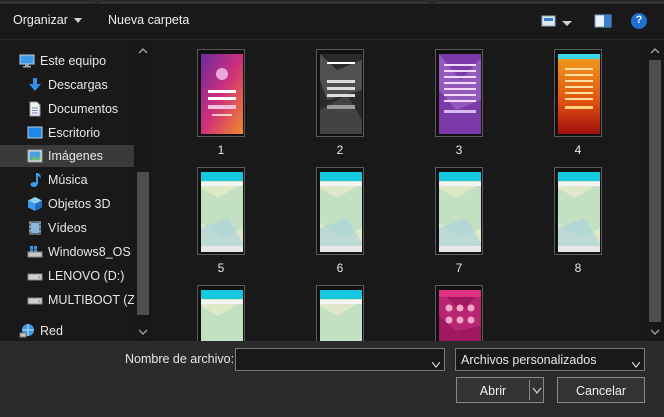  Describe the element at coordinates (35, 204) in the screenshot. I see `cube-icon` at that location.